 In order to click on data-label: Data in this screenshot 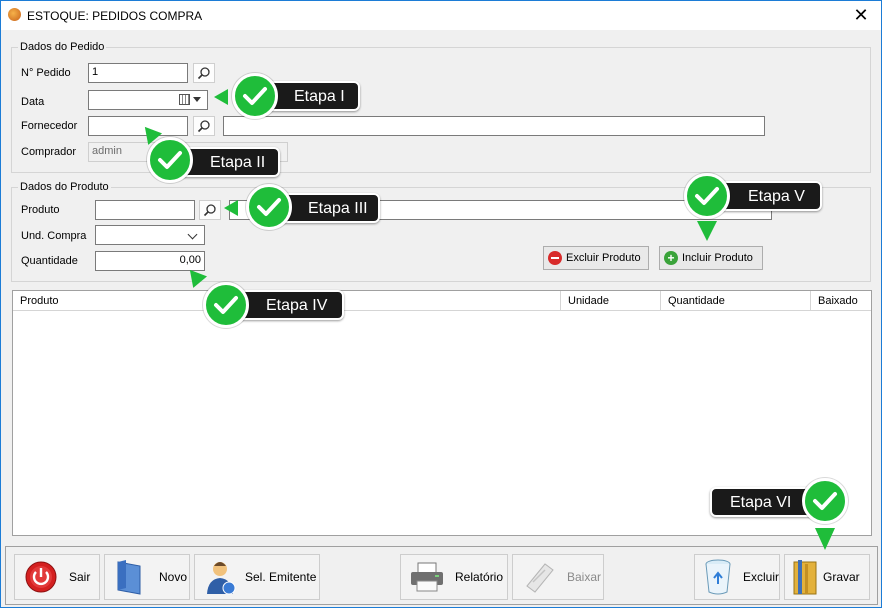, I will do `click(33, 102)`.